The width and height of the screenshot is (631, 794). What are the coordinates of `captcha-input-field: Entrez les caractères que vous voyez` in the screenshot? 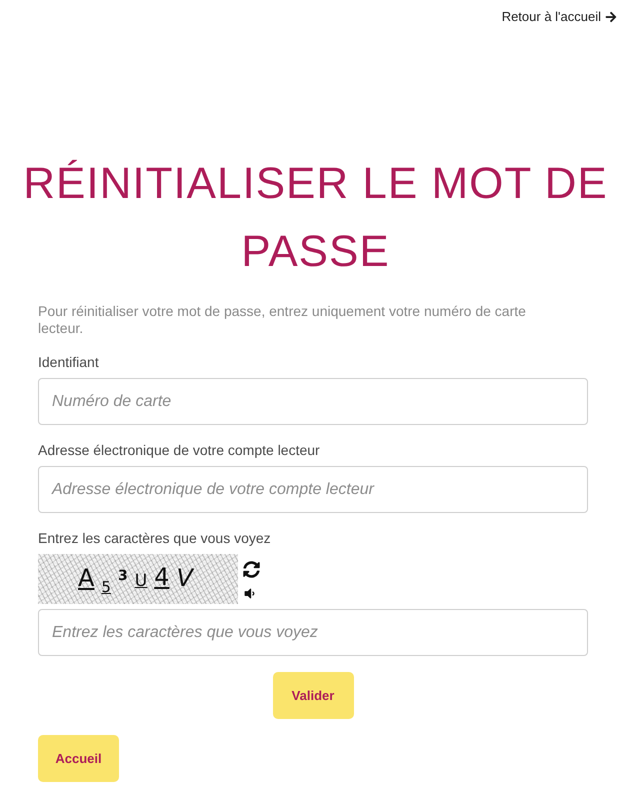 It's located at (313, 632).